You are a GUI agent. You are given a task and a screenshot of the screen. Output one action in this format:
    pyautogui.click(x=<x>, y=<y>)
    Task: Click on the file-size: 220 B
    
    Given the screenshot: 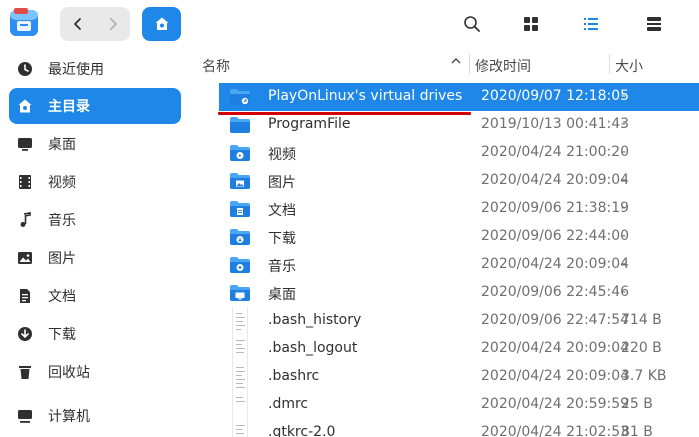 What is the action you would take?
    pyautogui.click(x=641, y=348)
    